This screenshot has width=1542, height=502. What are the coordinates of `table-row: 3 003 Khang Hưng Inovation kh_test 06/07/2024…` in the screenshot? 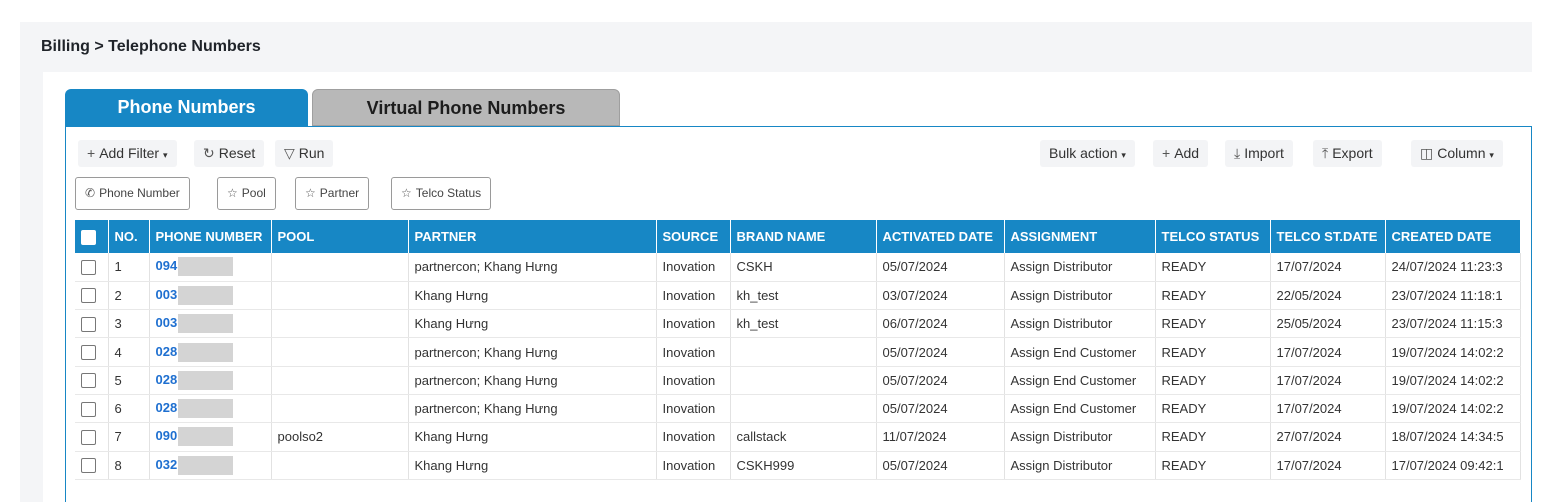 It's located at (798, 324).